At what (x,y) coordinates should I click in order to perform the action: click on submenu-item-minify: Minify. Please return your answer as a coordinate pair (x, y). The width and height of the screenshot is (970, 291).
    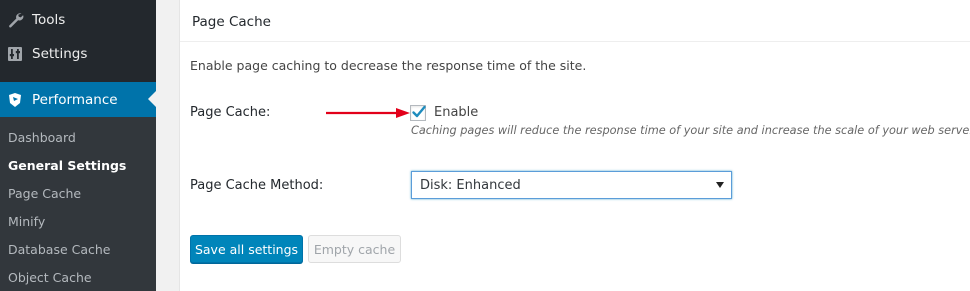
    Looking at the image, I should click on (26, 221).